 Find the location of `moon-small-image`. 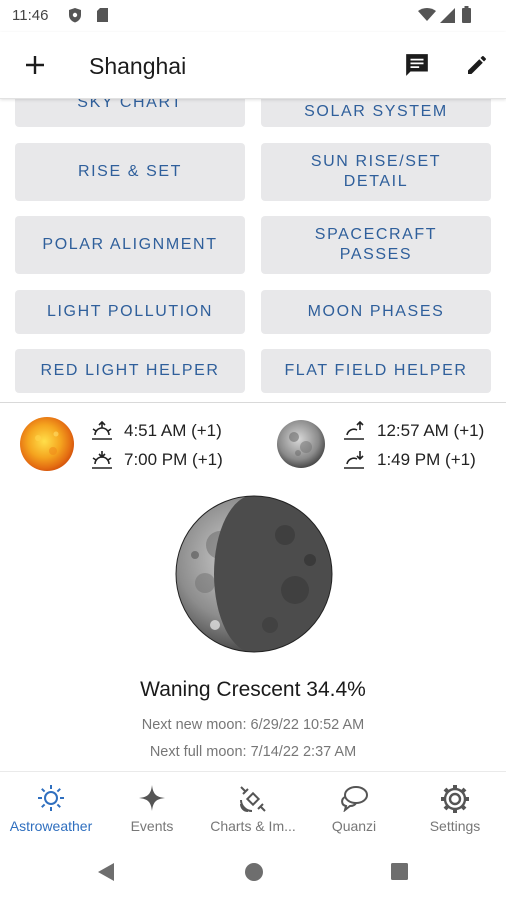

moon-small-image is located at coordinates (301, 446).